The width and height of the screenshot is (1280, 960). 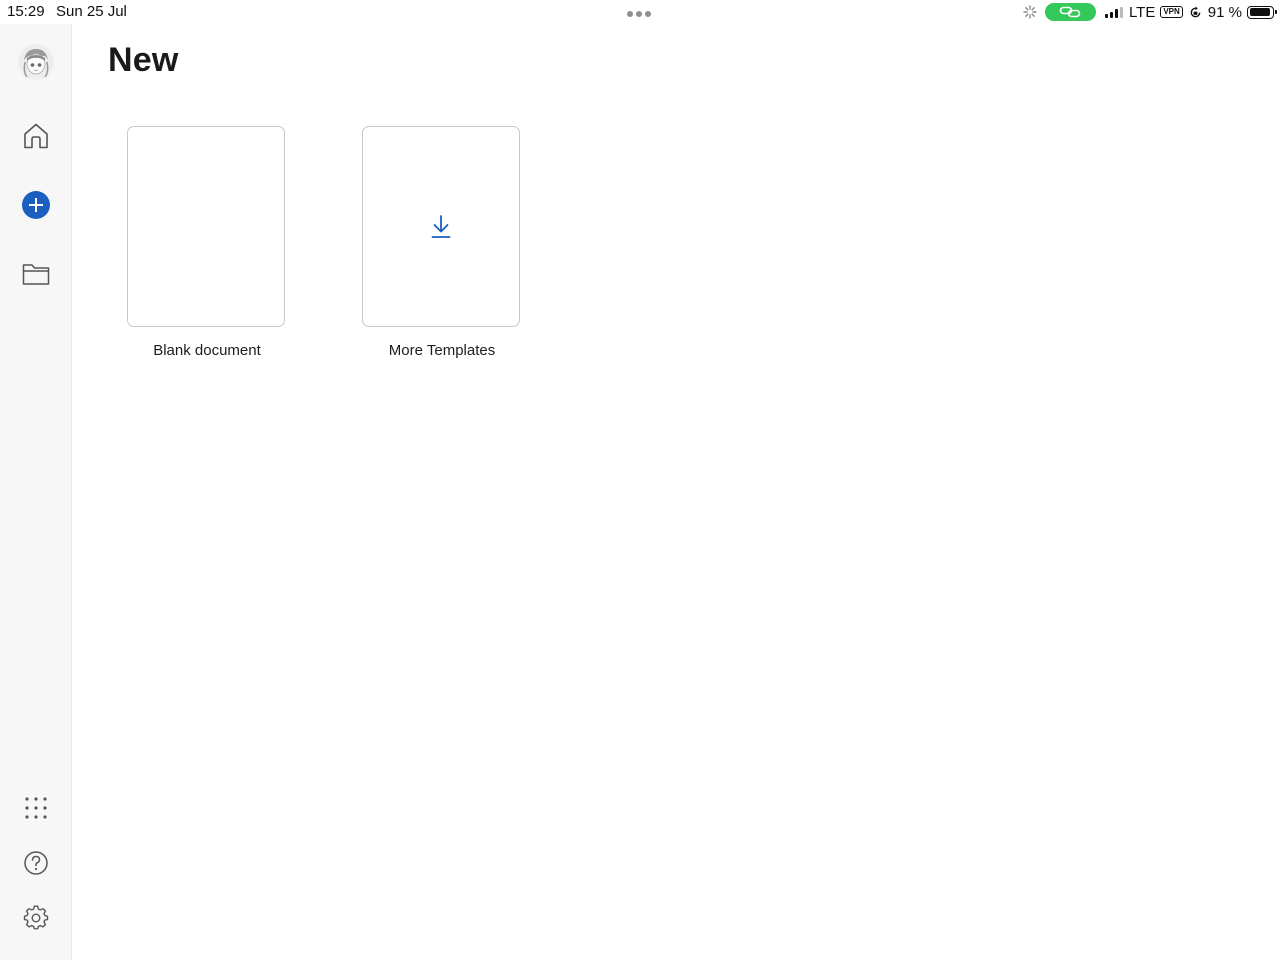 I want to click on home-icon, so click(x=36, y=136).